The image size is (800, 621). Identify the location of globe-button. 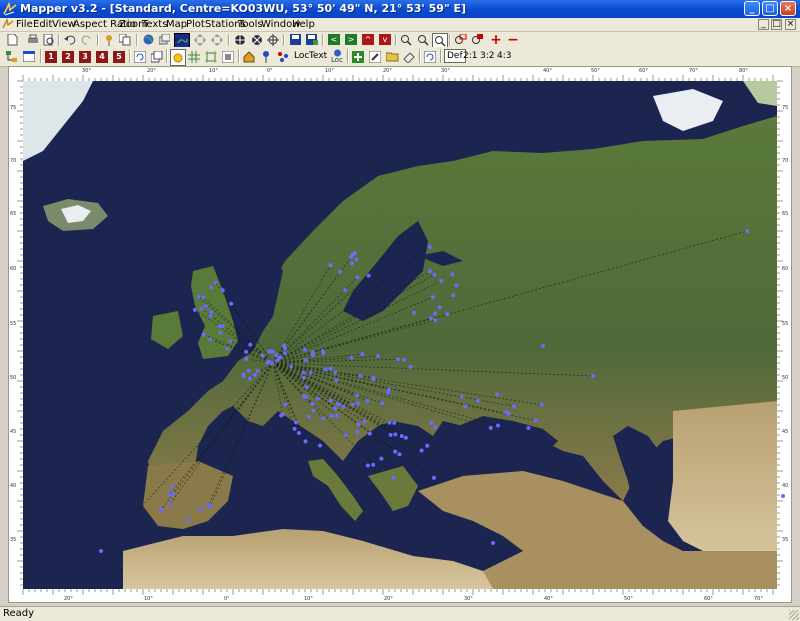
(148, 39).